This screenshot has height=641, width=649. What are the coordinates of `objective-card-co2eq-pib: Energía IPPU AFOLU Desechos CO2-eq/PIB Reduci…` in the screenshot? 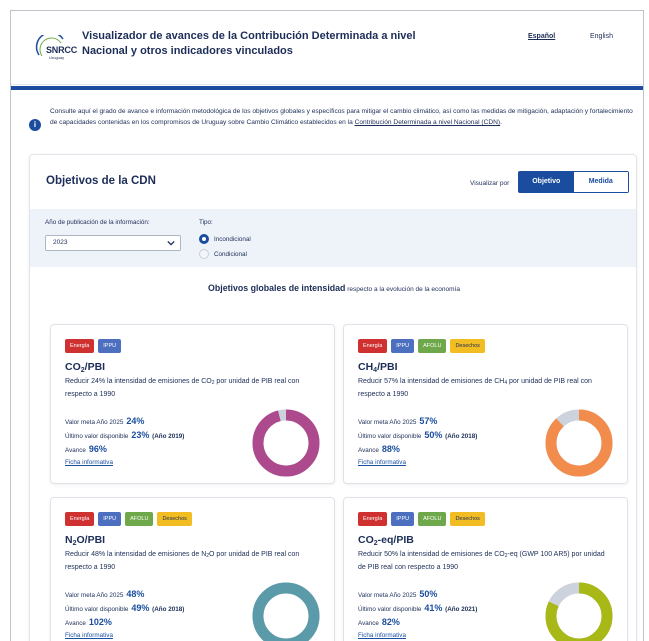 It's located at (485, 569).